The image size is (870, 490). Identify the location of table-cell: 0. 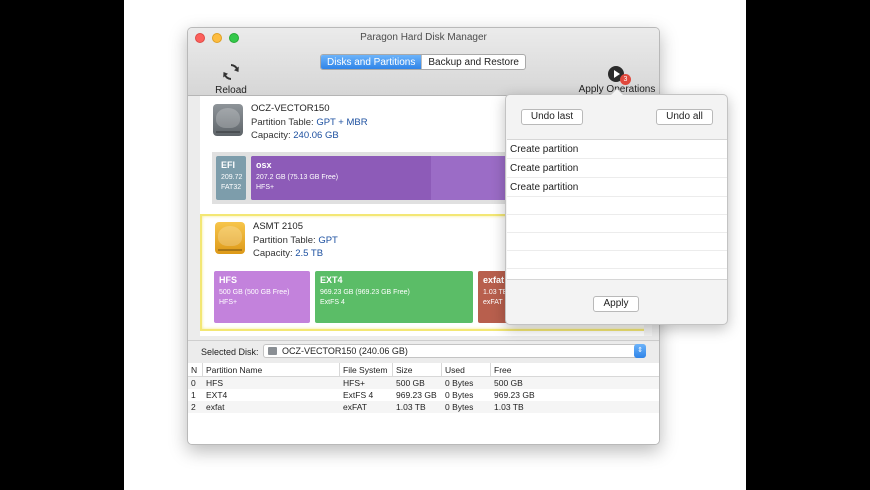
(193, 383).